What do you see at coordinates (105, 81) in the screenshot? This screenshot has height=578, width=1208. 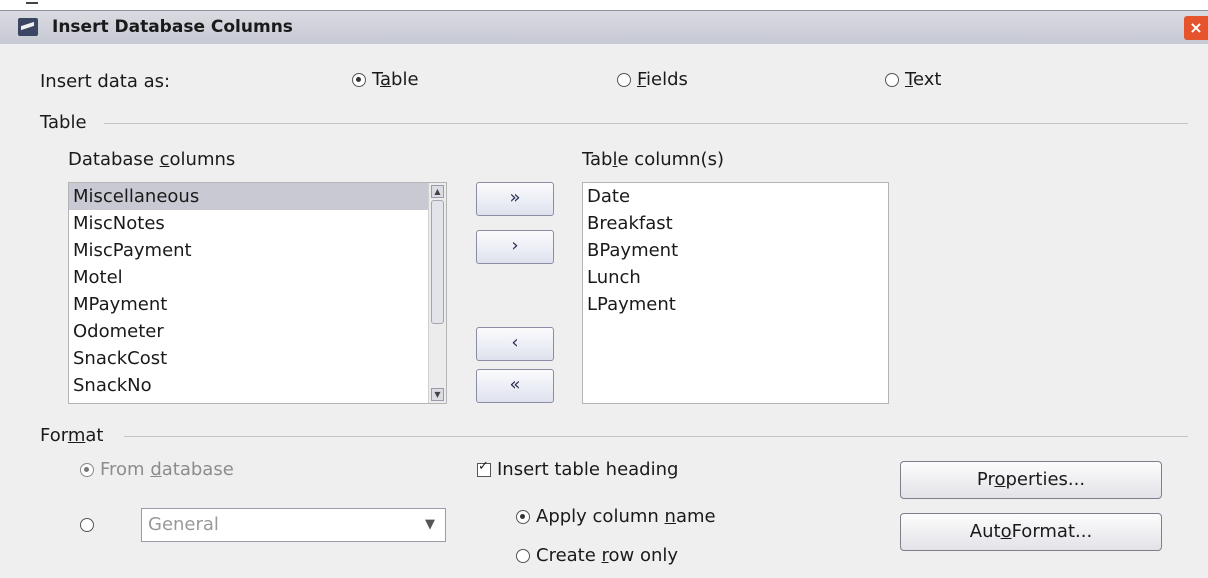 I see `insert-data-as-label: Insert data as:` at bounding box center [105, 81].